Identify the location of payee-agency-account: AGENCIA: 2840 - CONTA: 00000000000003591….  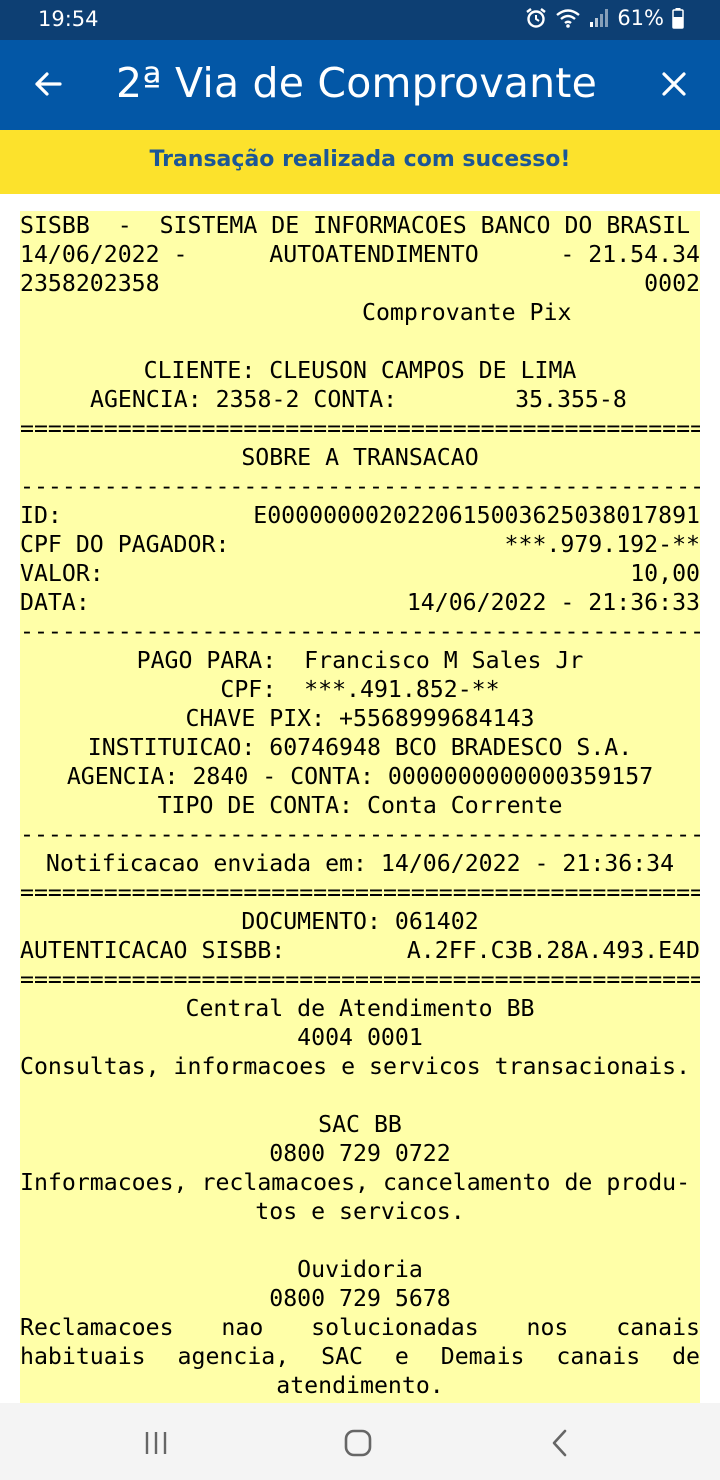
(360, 776).